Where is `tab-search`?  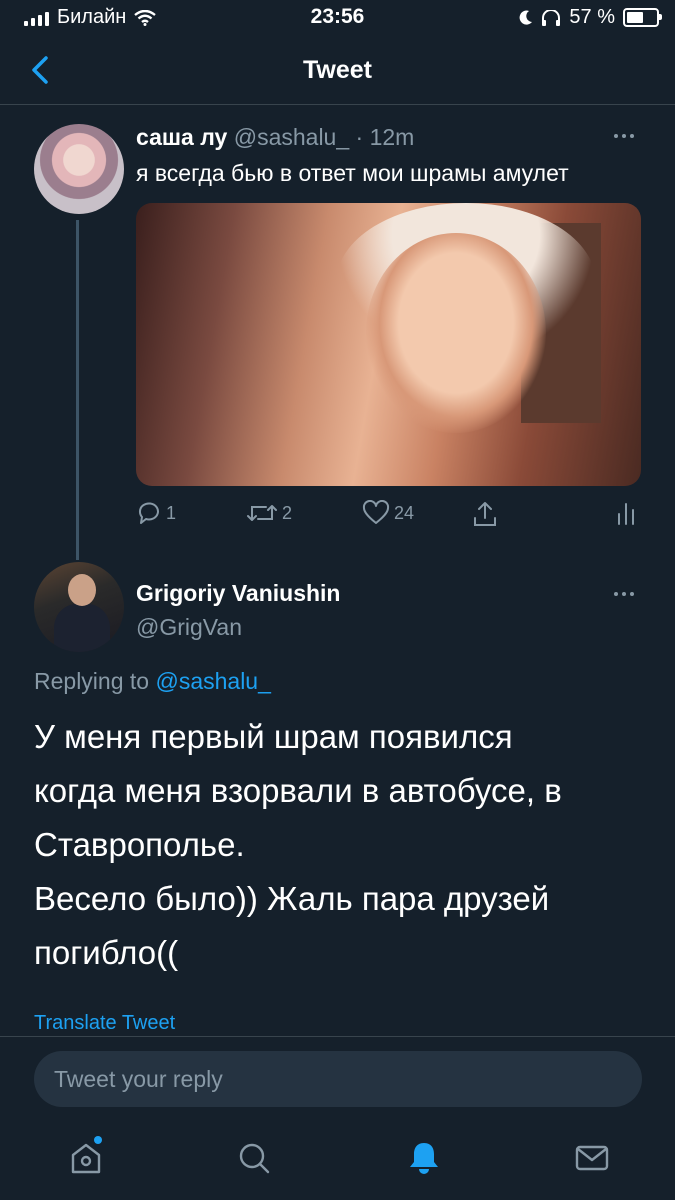
tab-search is located at coordinates (254, 1158).